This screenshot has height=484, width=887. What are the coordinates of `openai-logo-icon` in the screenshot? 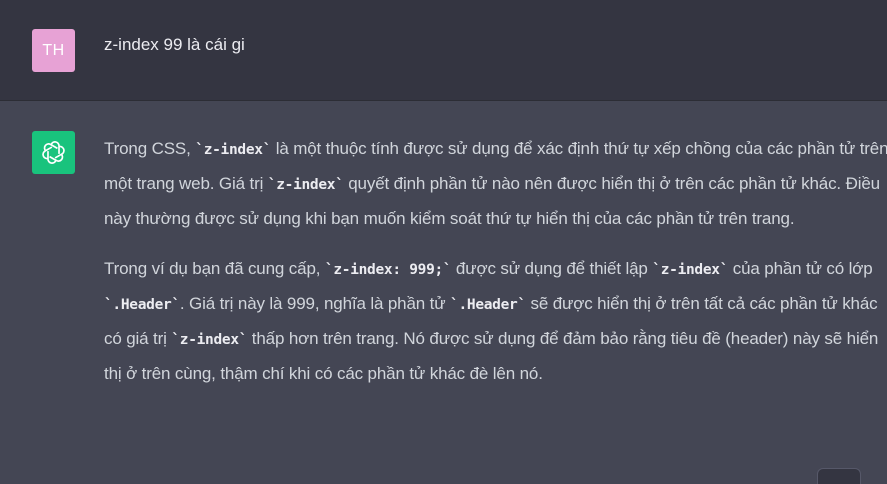 It's located at (53, 152).